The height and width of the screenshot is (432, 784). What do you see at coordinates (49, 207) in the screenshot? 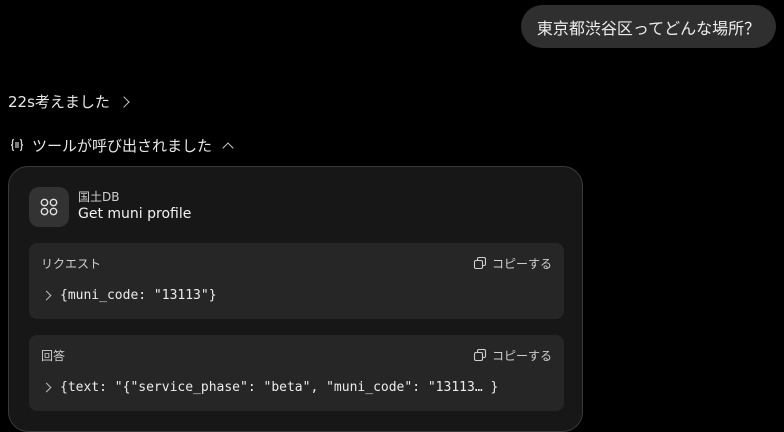
I see `connector-icon` at bounding box center [49, 207].